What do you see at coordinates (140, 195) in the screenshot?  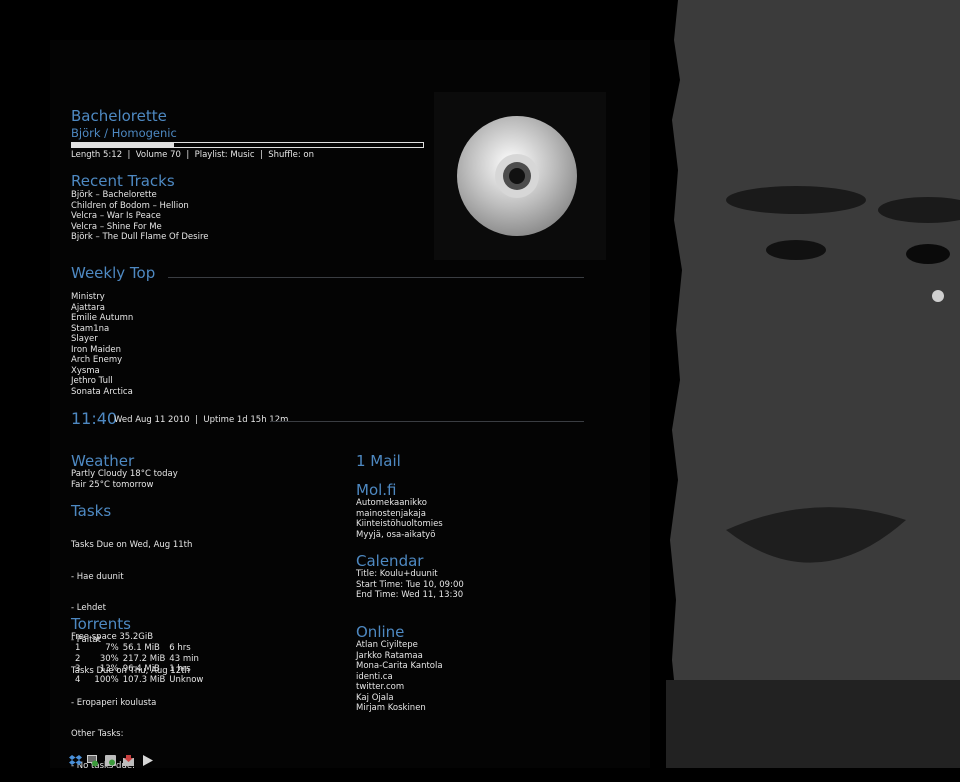 I see `recent-track: Björk – Bachelorette` at bounding box center [140, 195].